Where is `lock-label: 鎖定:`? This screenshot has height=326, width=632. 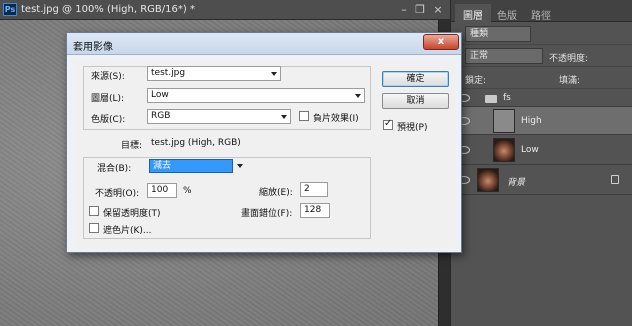
lock-label: 鎖定: is located at coordinates (476, 81).